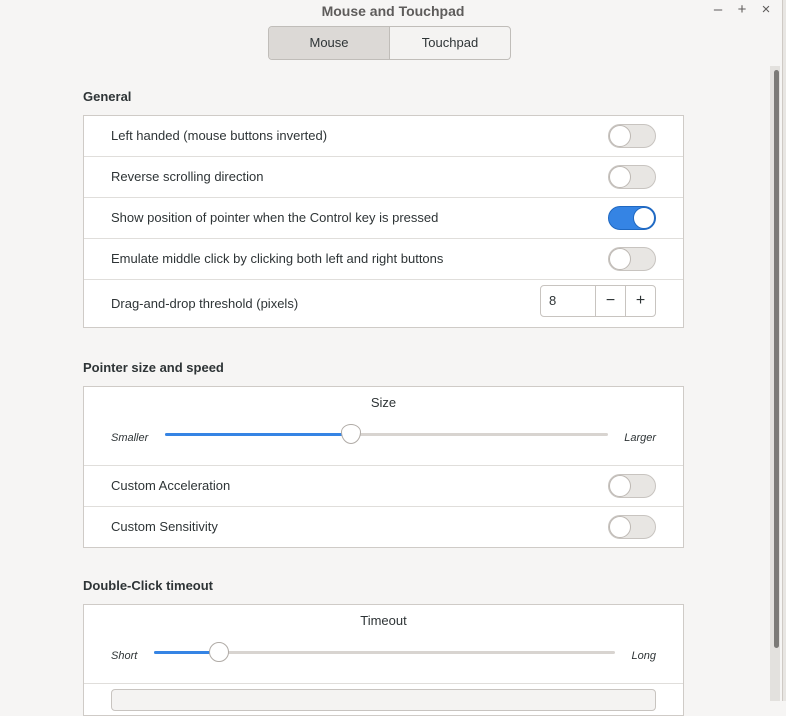 The width and height of the screenshot is (786, 716). Describe the element at coordinates (383, 486) in the screenshot. I see `list-item: Custom Acceleration` at that location.